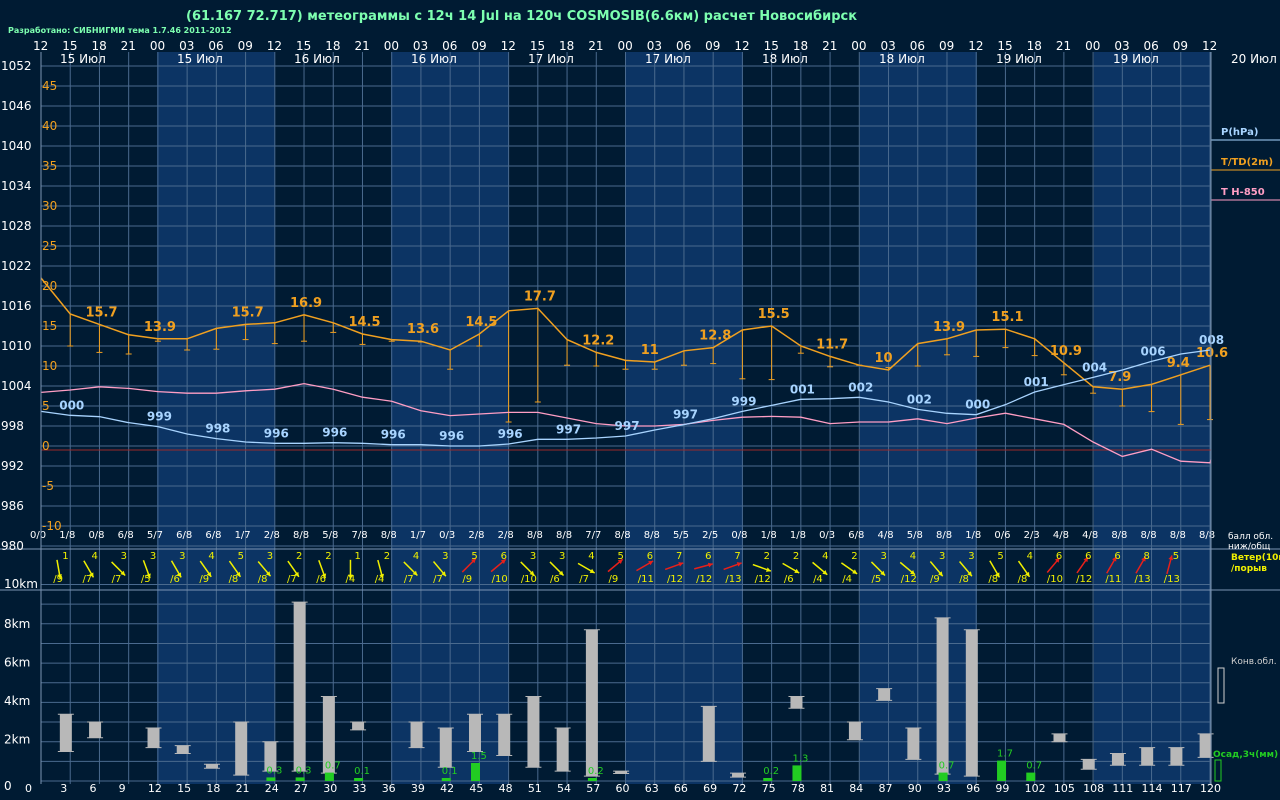 The height and width of the screenshot is (800, 1280). What do you see at coordinates (317, 59) in the screenshot?
I see `day-label: 16 Июл` at bounding box center [317, 59].